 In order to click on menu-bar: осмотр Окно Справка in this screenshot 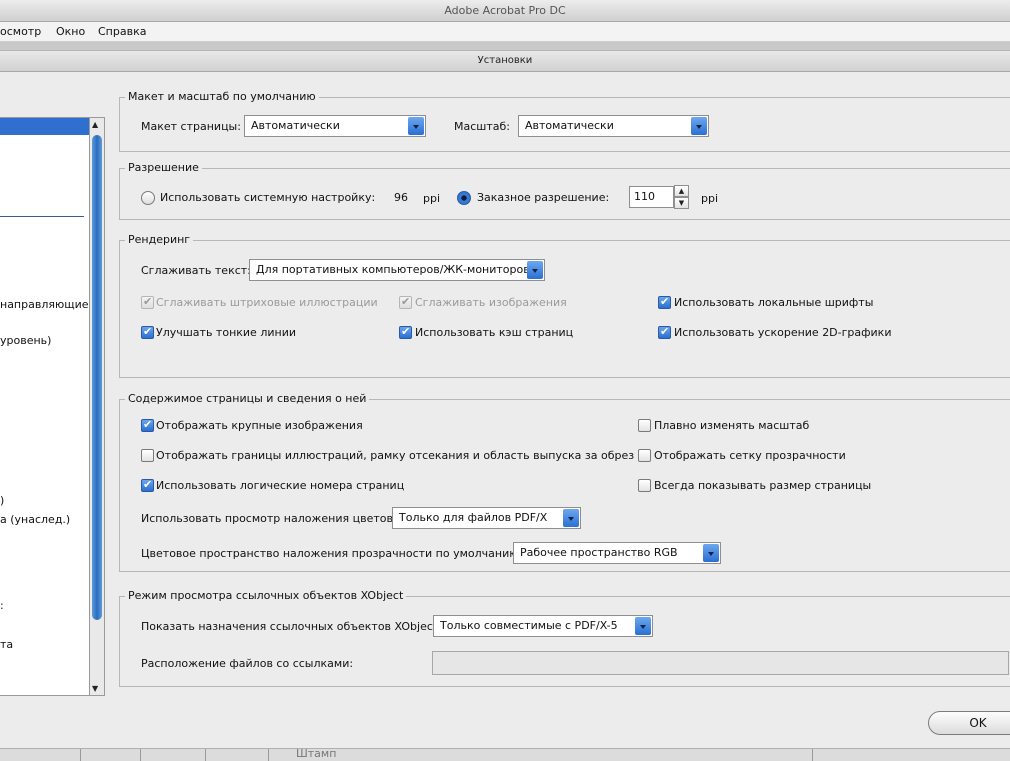, I will do `click(505, 32)`.